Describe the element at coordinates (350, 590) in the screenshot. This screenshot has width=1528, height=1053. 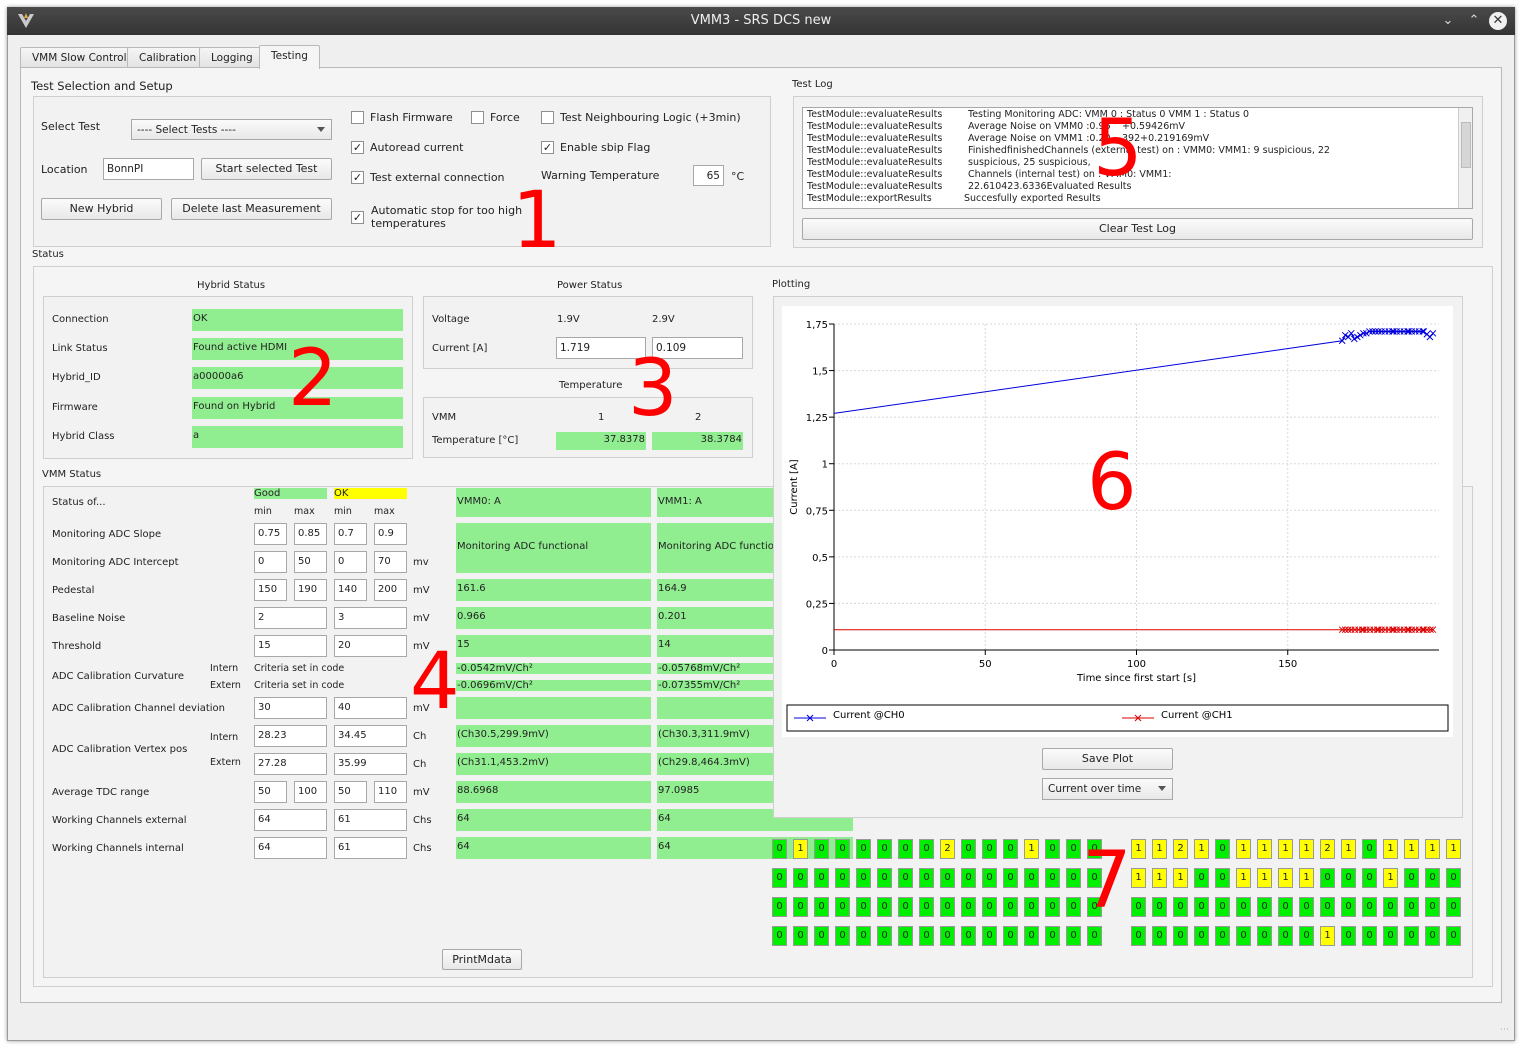
I see `criteria-input: 140` at that location.